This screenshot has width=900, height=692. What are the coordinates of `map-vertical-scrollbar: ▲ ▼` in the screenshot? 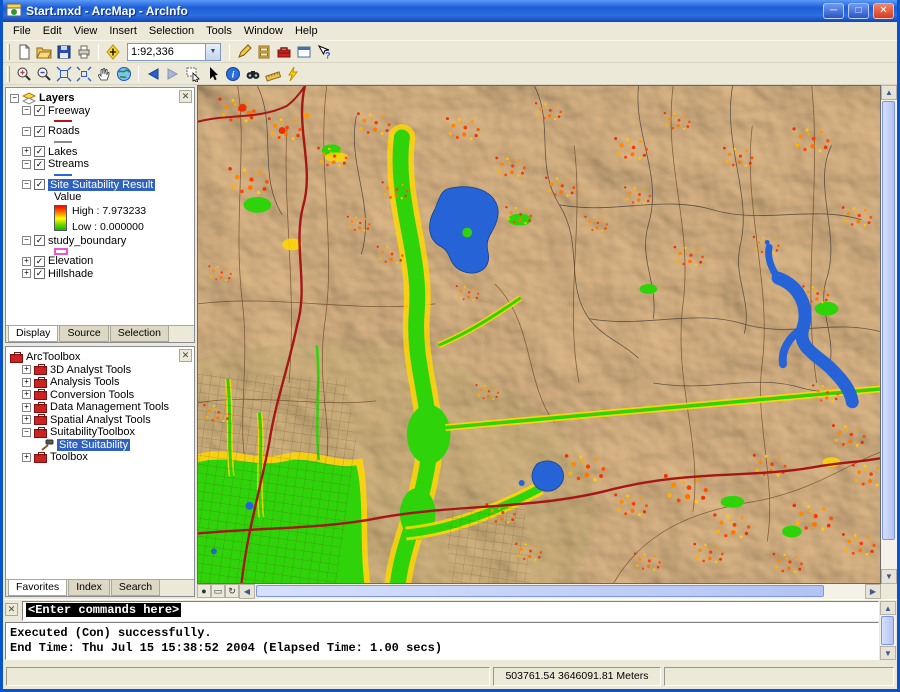 It's located at (889, 334).